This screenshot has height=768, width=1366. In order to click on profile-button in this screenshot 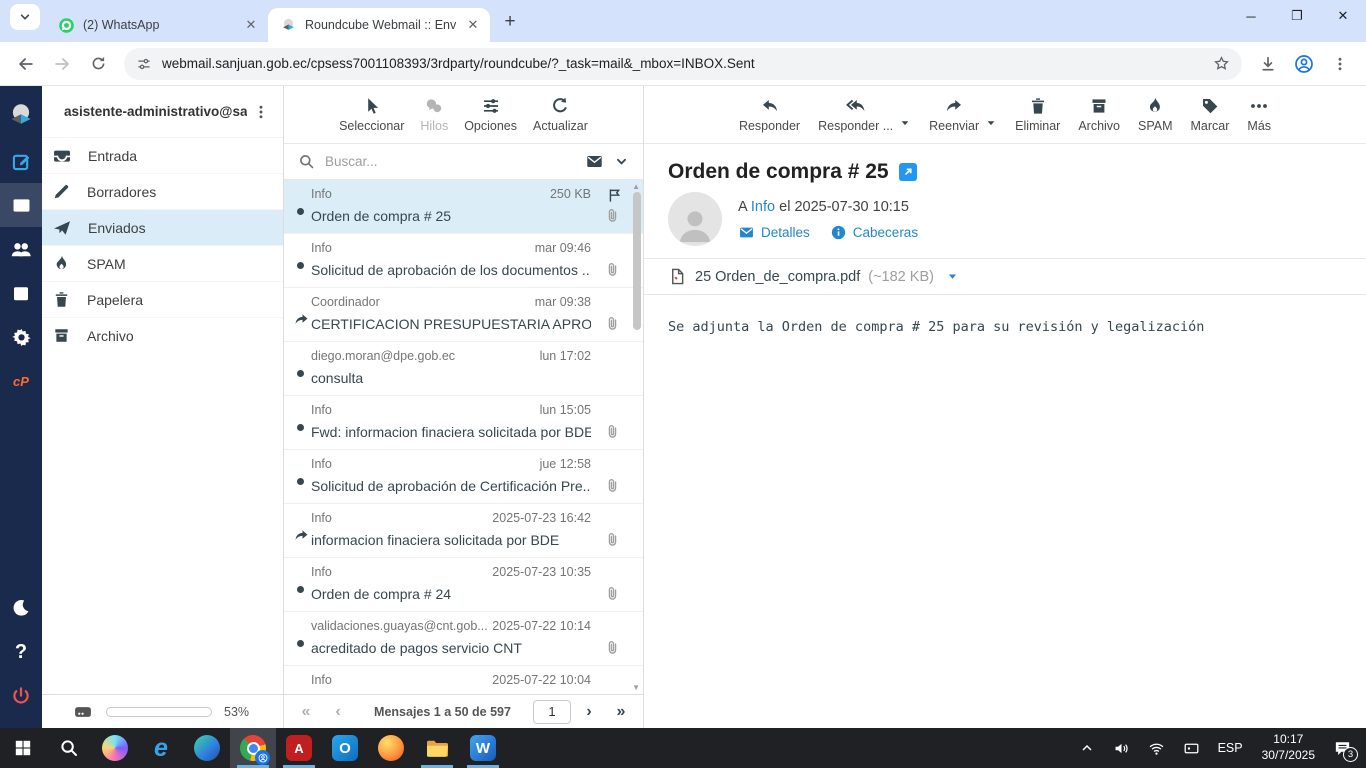, I will do `click(1304, 64)`.